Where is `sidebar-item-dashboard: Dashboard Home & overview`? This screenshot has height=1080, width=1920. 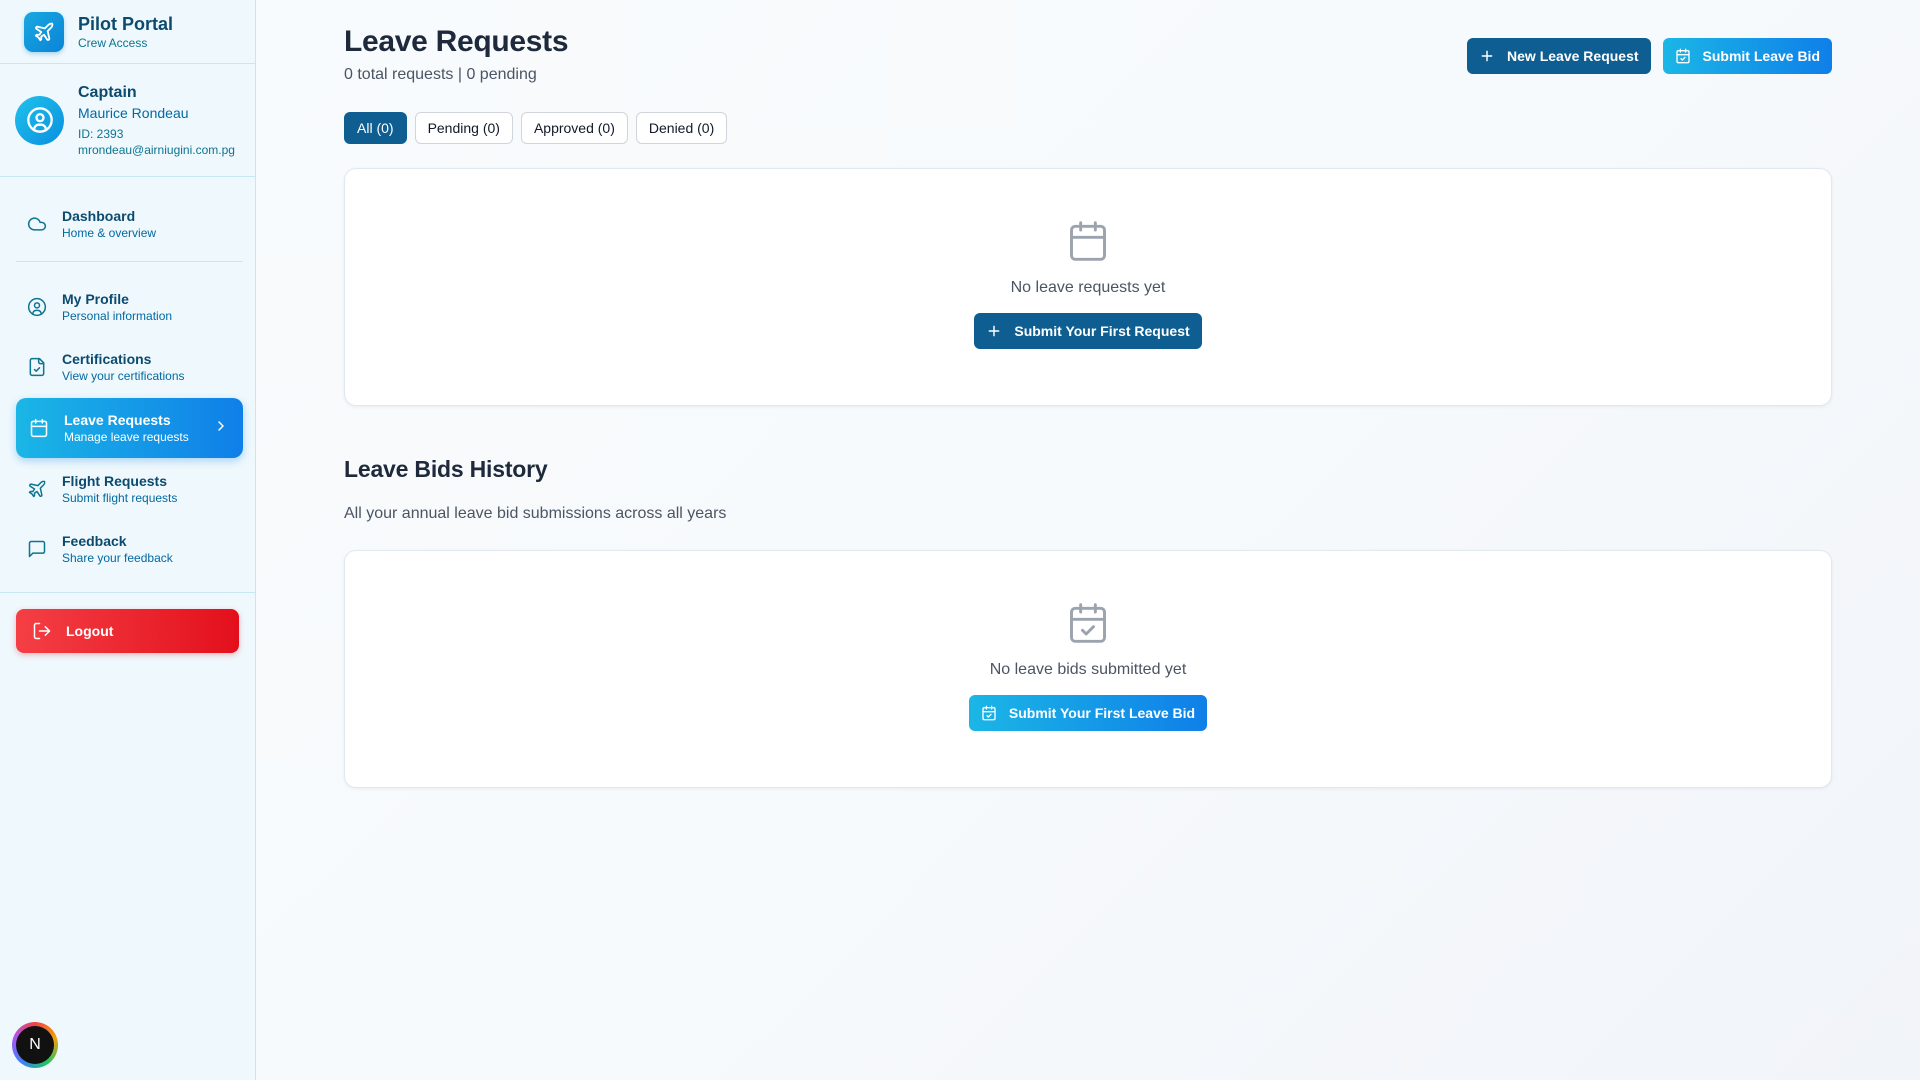 sidebar-item-dashboard: Dashboard Home & overview is located at coordinates (129, 224).